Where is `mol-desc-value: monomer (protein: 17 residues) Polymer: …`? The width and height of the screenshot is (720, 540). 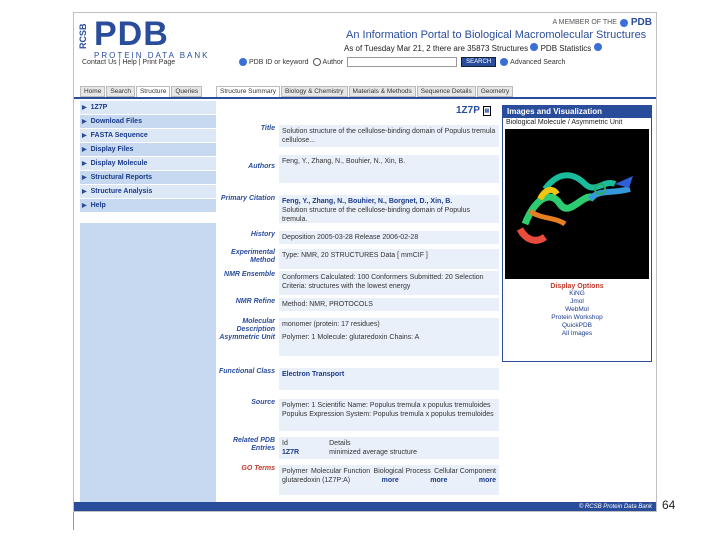
mol-desc-value: monomer (protein: 17 residues) Polymer: … is located at coordinates (389, 337).